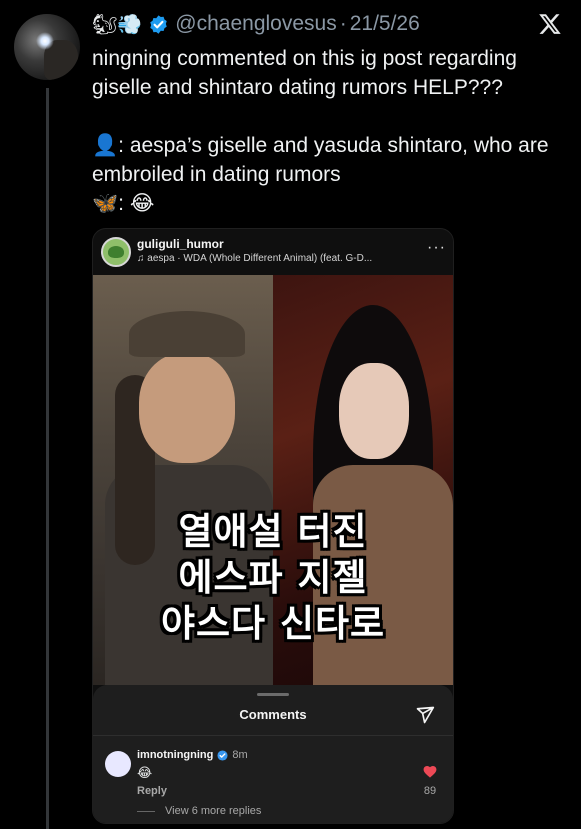 The image size is (581, 829). I want to click on commenter-username: imnotningning, so click(175, 755).